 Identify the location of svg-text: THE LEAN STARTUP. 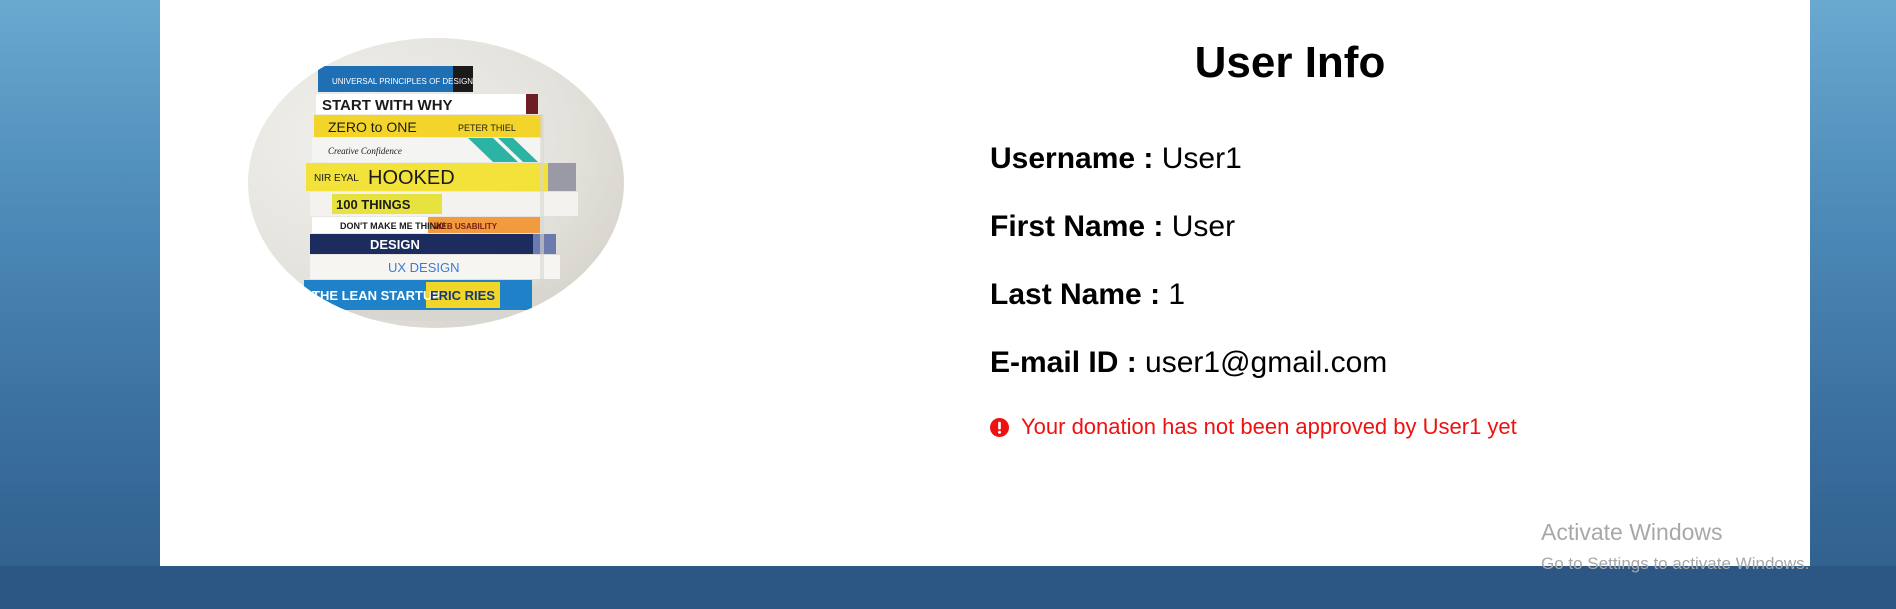
(376, 295).